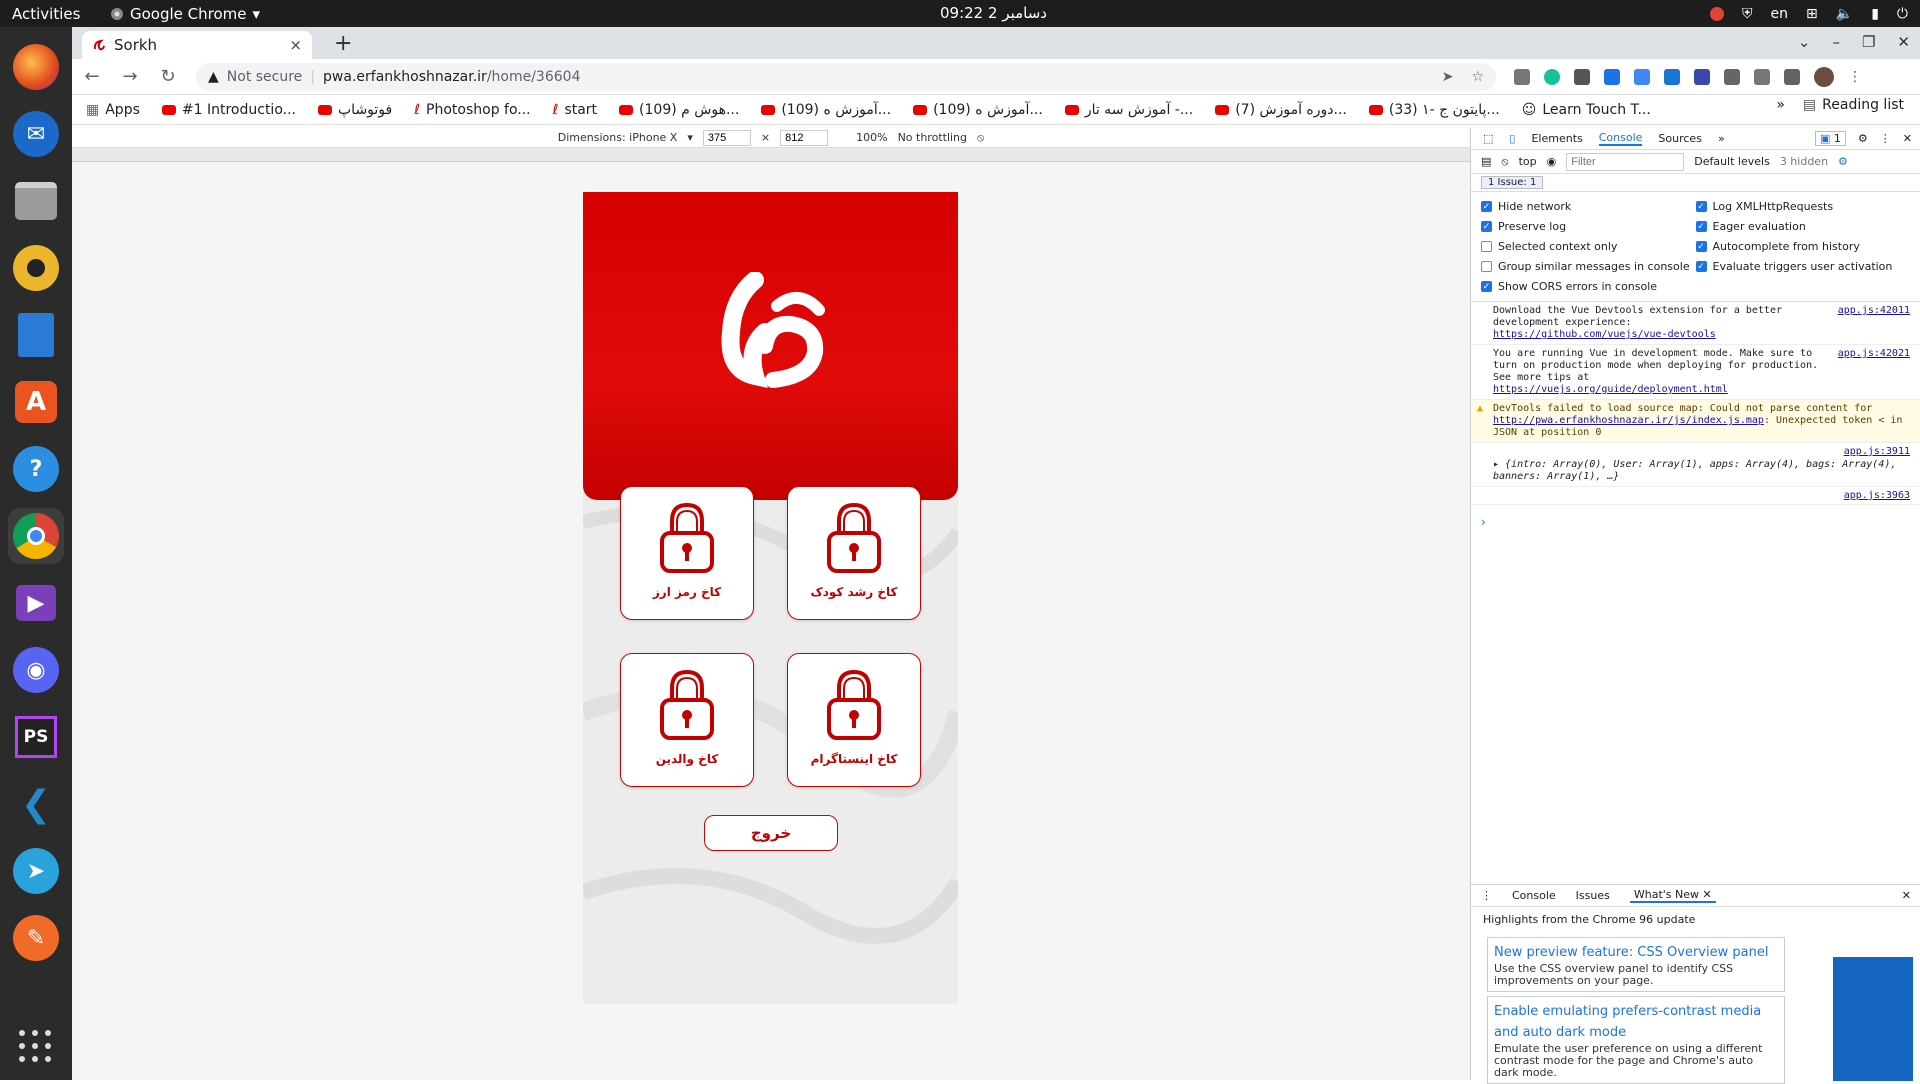 The image size is (1920, 1084). Describe the element at coordinates (265, 77) in the screenshot. I see `not-secure-label: Not secure` at that location.